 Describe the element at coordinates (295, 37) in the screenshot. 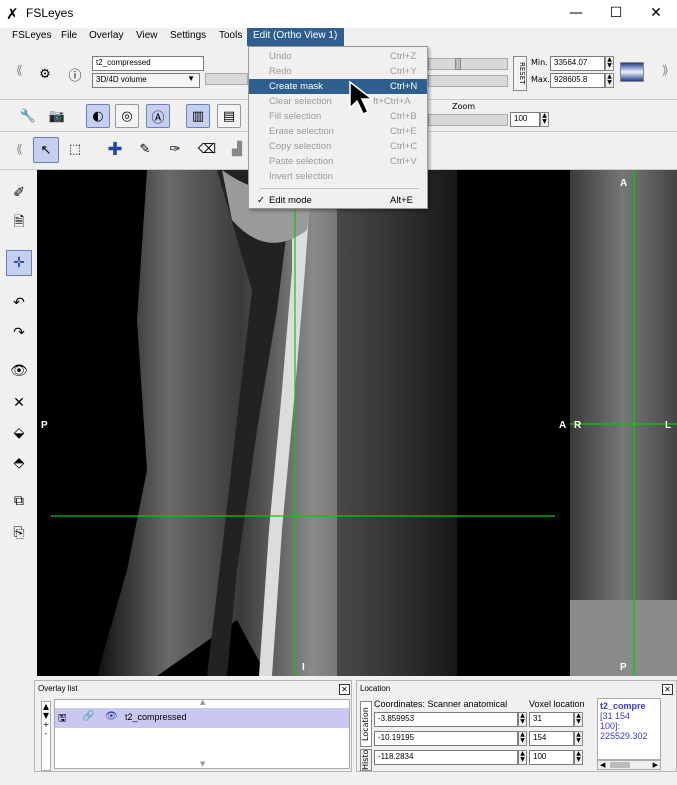

I see `menu-edit: Edit (Ortho View 1)` at that location.